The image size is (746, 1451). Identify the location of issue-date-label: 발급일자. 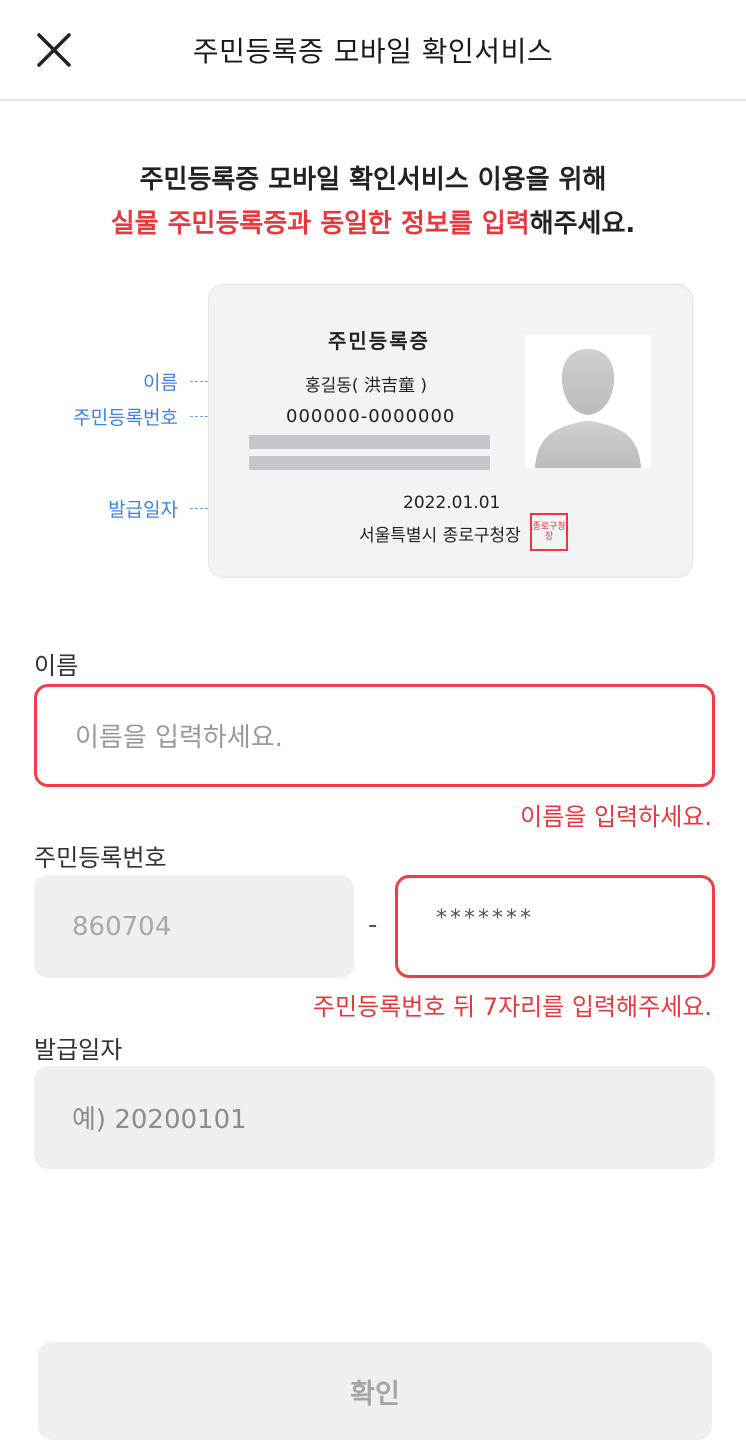
(78, 1050).